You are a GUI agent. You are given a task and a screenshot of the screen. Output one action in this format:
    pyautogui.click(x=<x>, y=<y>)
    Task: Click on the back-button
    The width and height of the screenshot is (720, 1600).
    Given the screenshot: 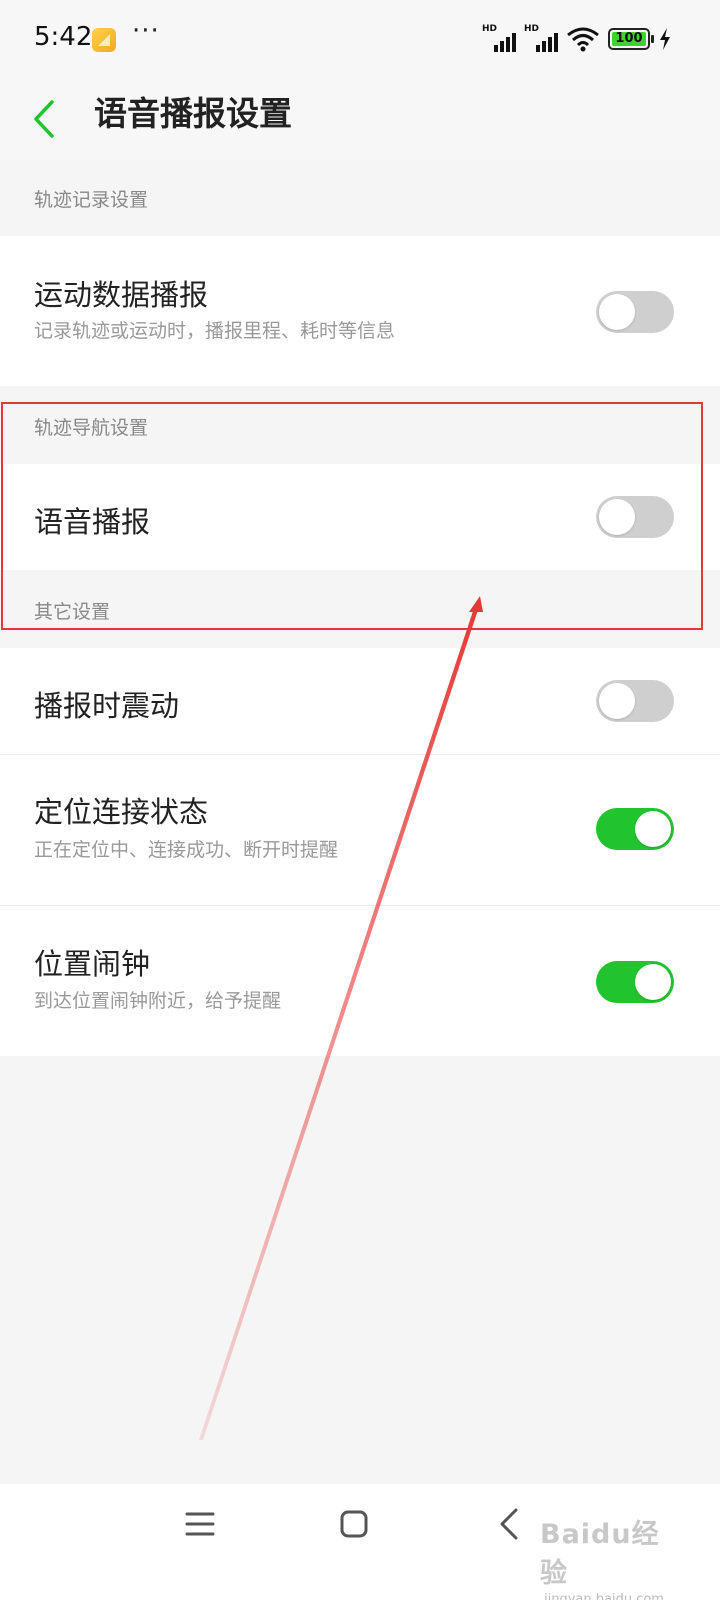 What is the action you would take?
    pyautogui.click(x=48, y=119)
    